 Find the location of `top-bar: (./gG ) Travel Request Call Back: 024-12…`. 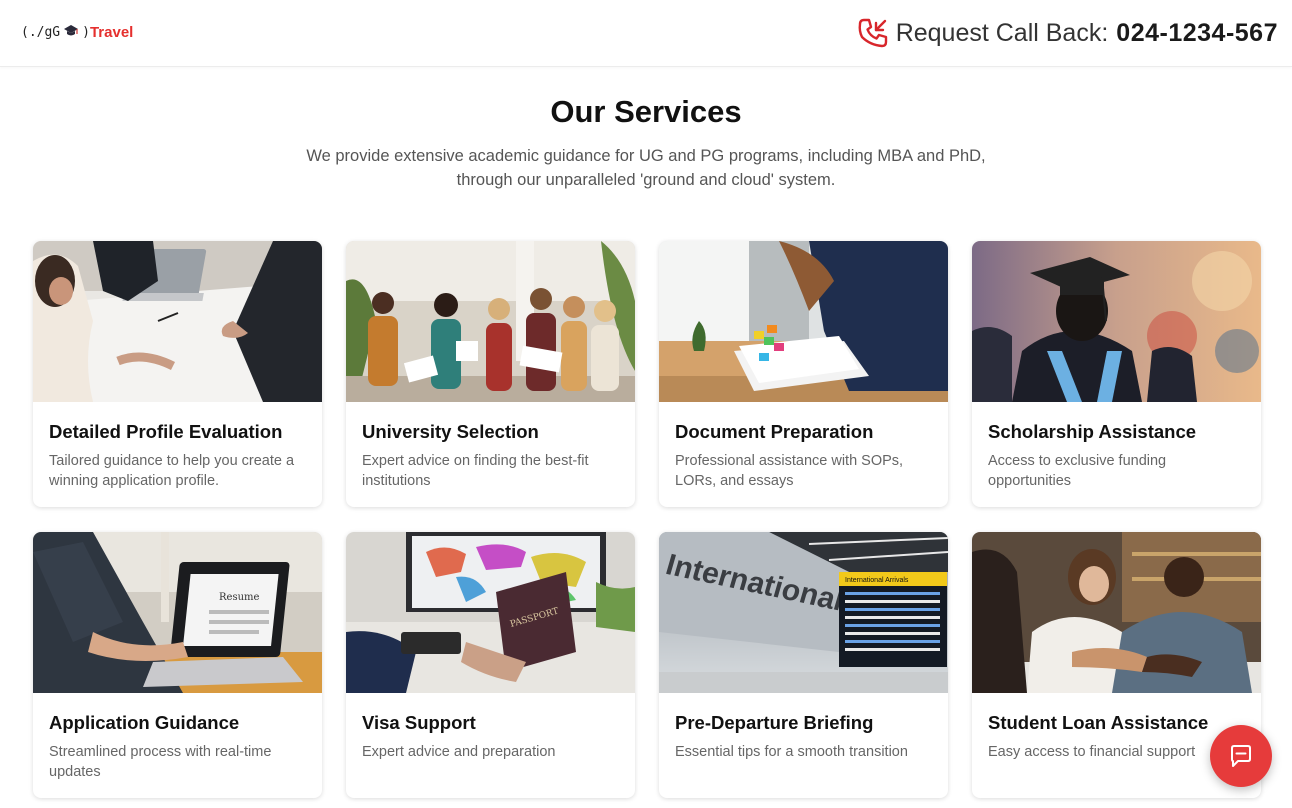

top-bar: (./gG ) Travel Request Call Back: 024-12… is located at coordinates (646, 33).